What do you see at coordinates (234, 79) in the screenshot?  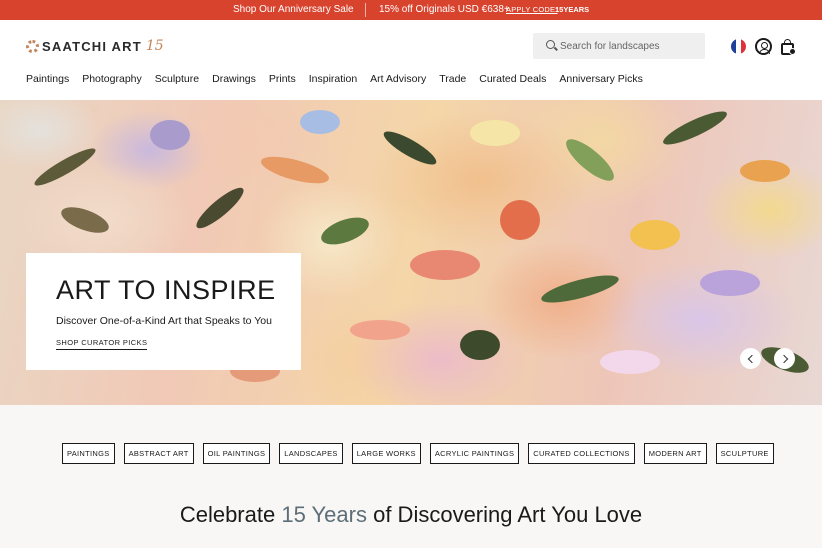 I see `nav-item-drawings: Drawings` at bounding box center [234, 79].